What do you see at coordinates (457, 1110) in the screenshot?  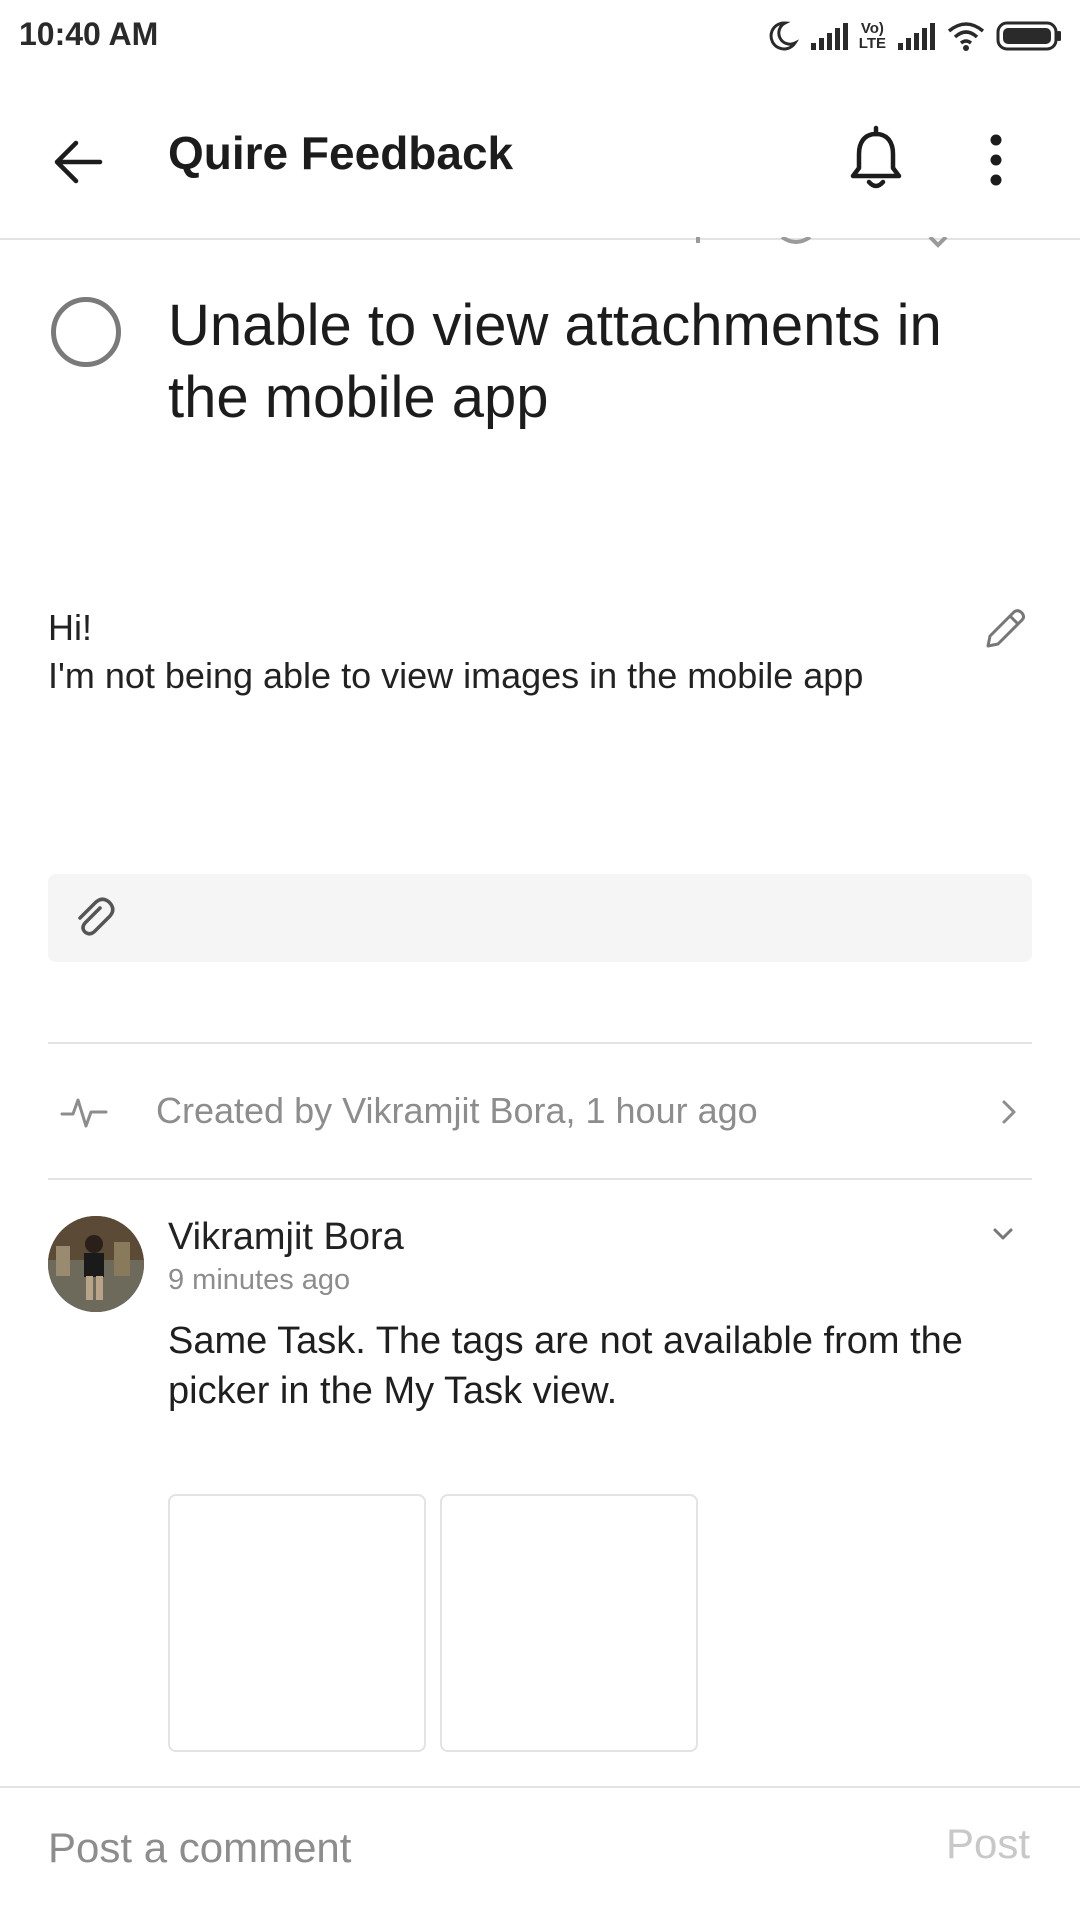 I see `activity-text: Created by Vikramjit Bora, 1 hour ago` at bounding box center [457, 1110].